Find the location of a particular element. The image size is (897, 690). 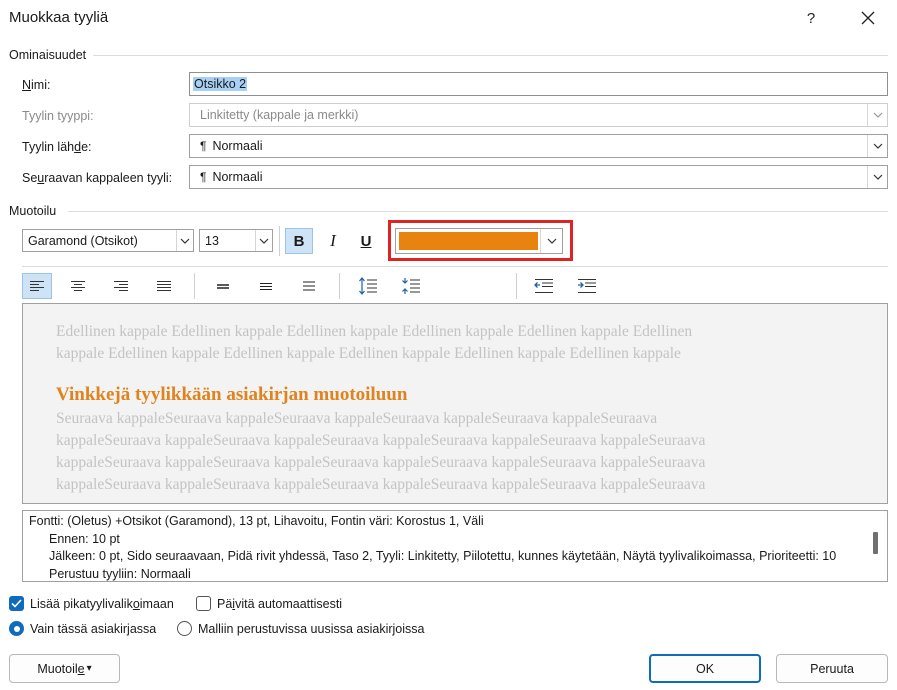

align-right-button is located at coordinates (121, 286).